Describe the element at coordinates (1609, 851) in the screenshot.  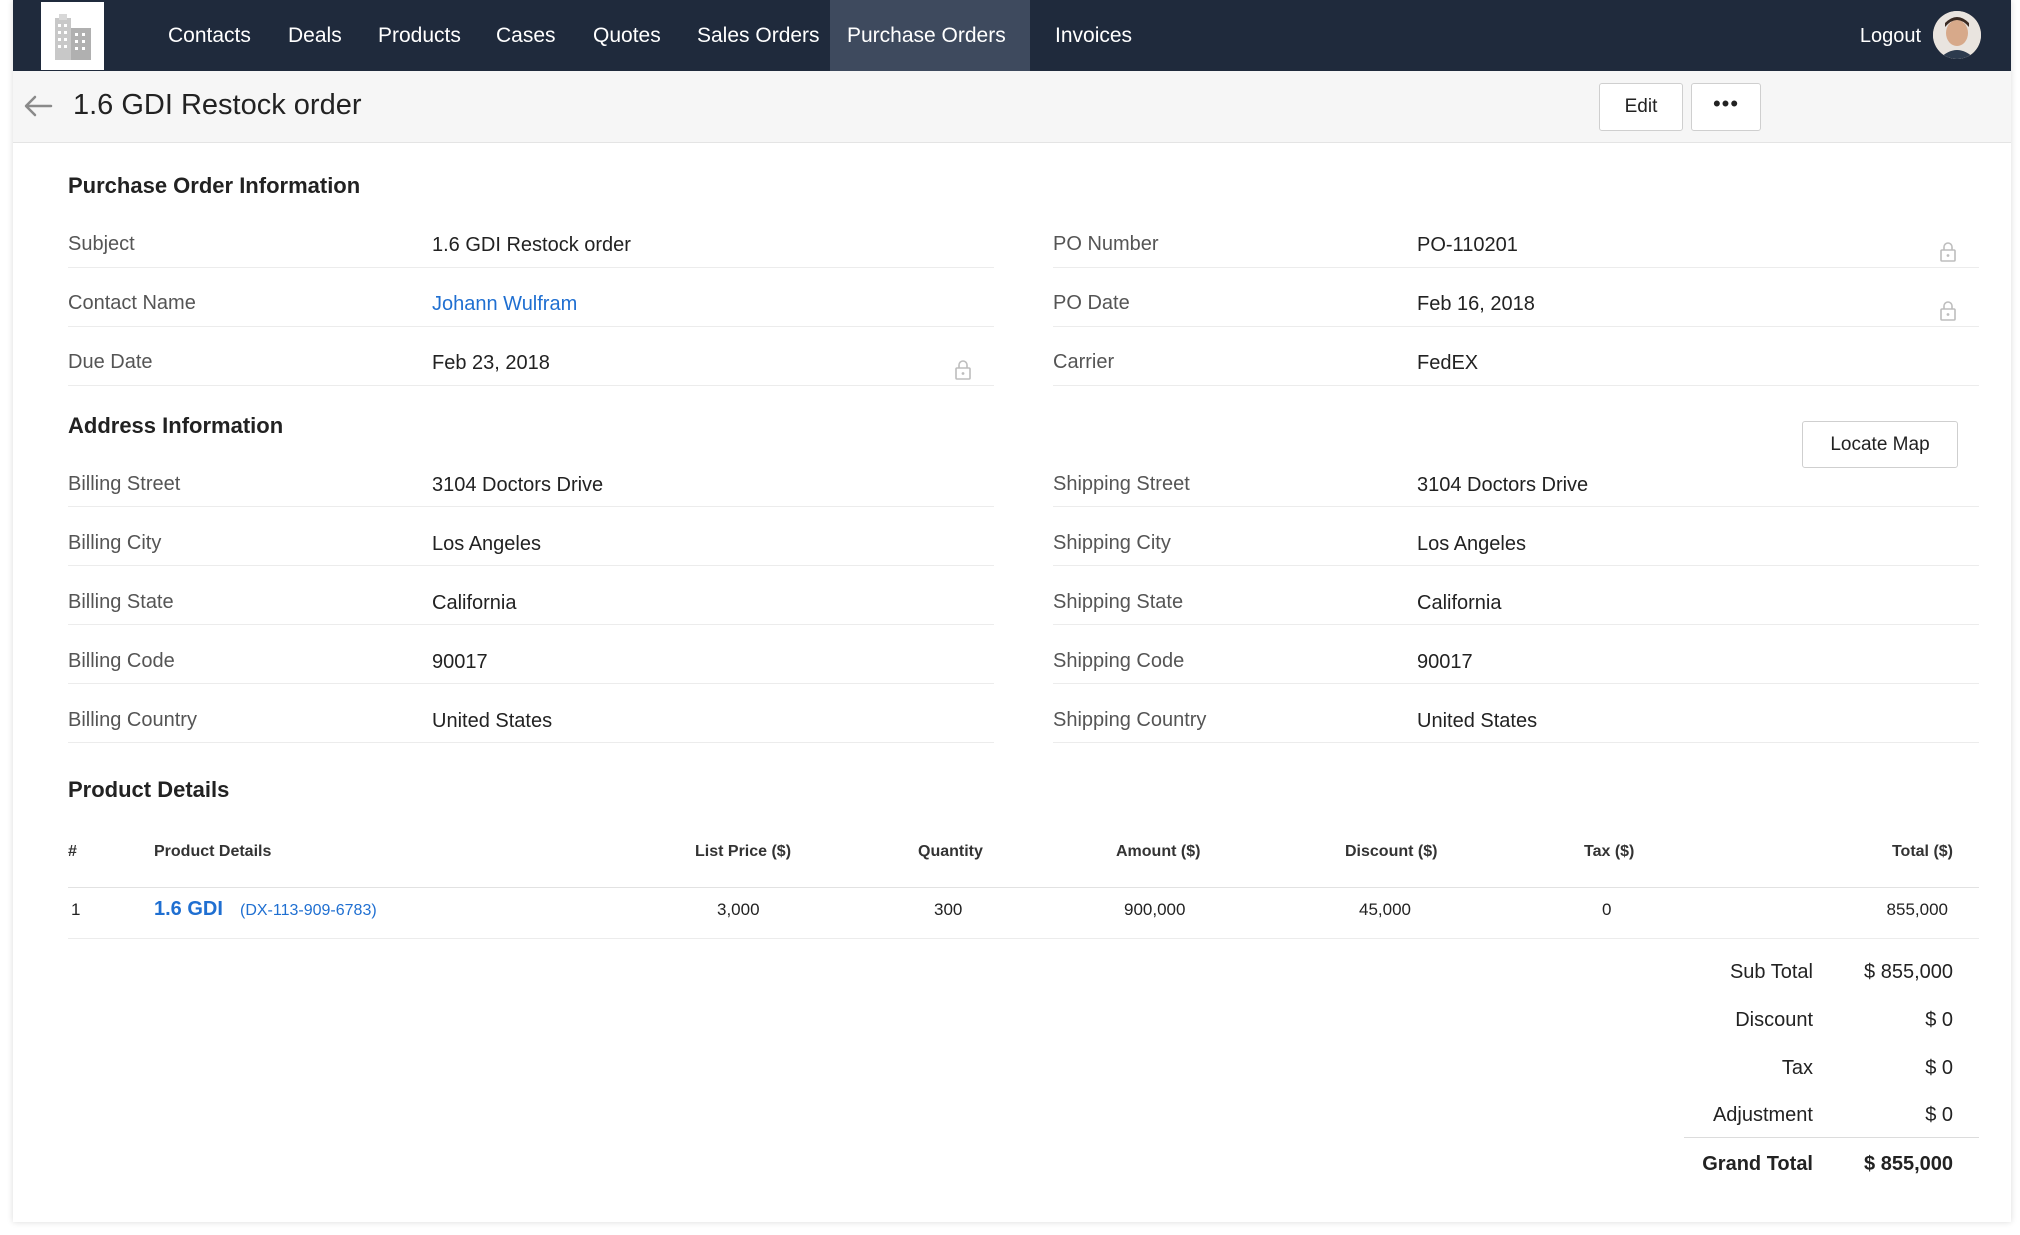
I see `column-header-tax: Tax ($)` at that location.